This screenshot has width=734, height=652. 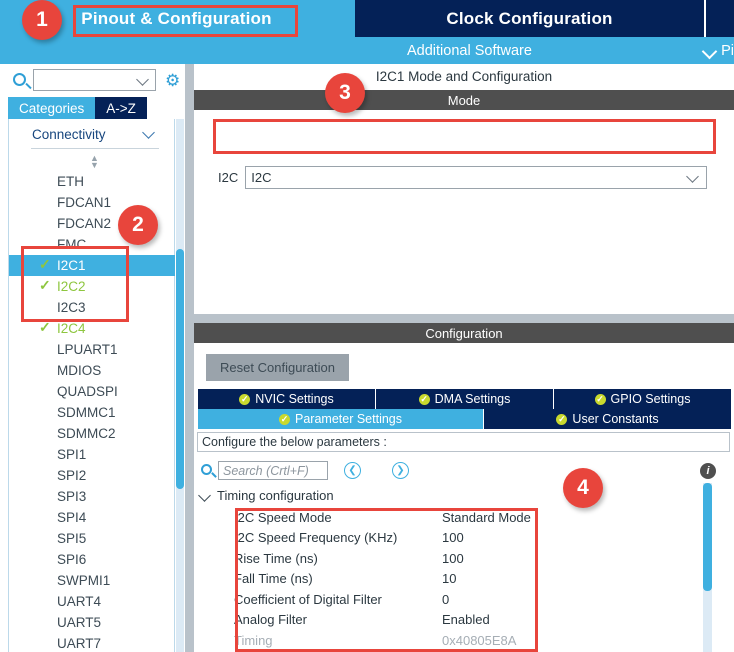 What do you see at coordinates (79, 622) in the screenshot?
I see `sidebar-item-label: UART5` at bounding box center [79, 622].